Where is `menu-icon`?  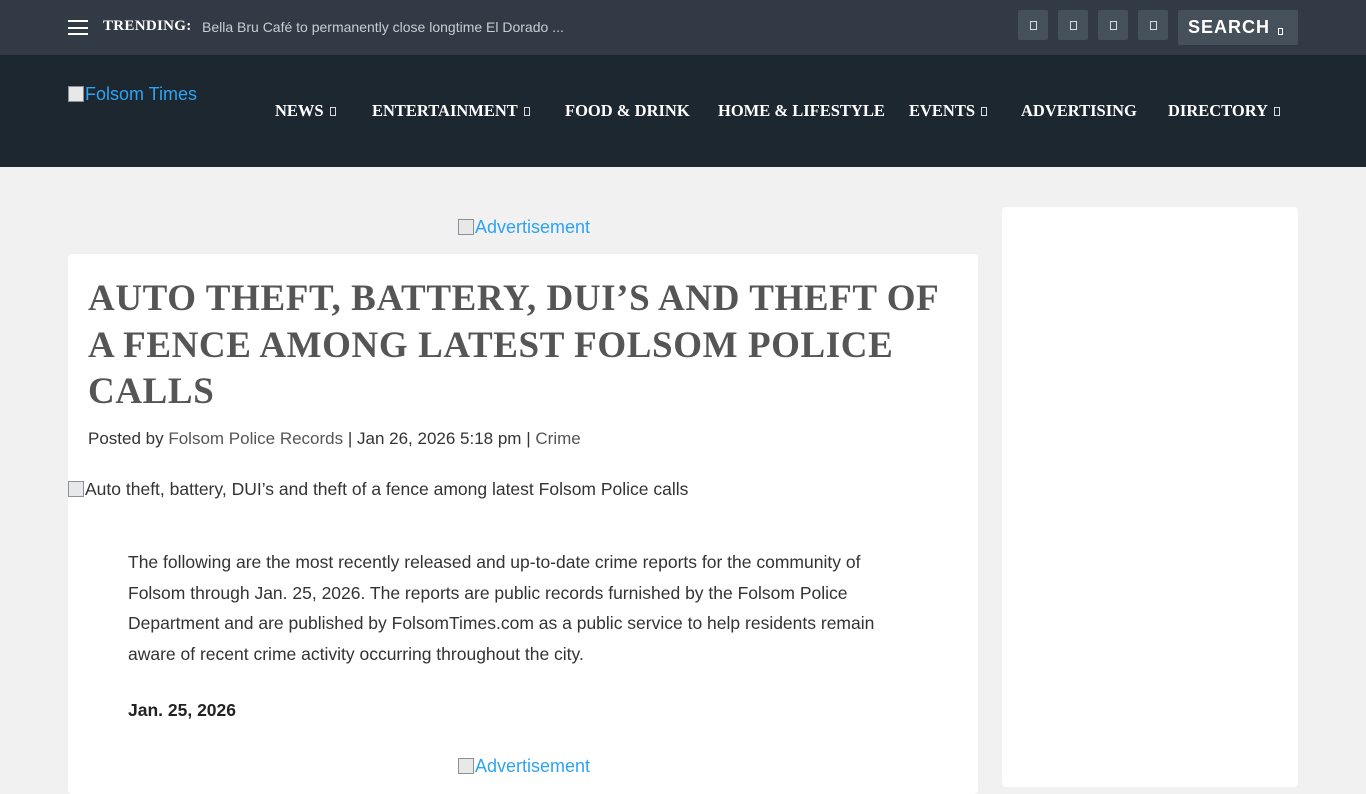 menu-icon is located at coordinates (78, 27).